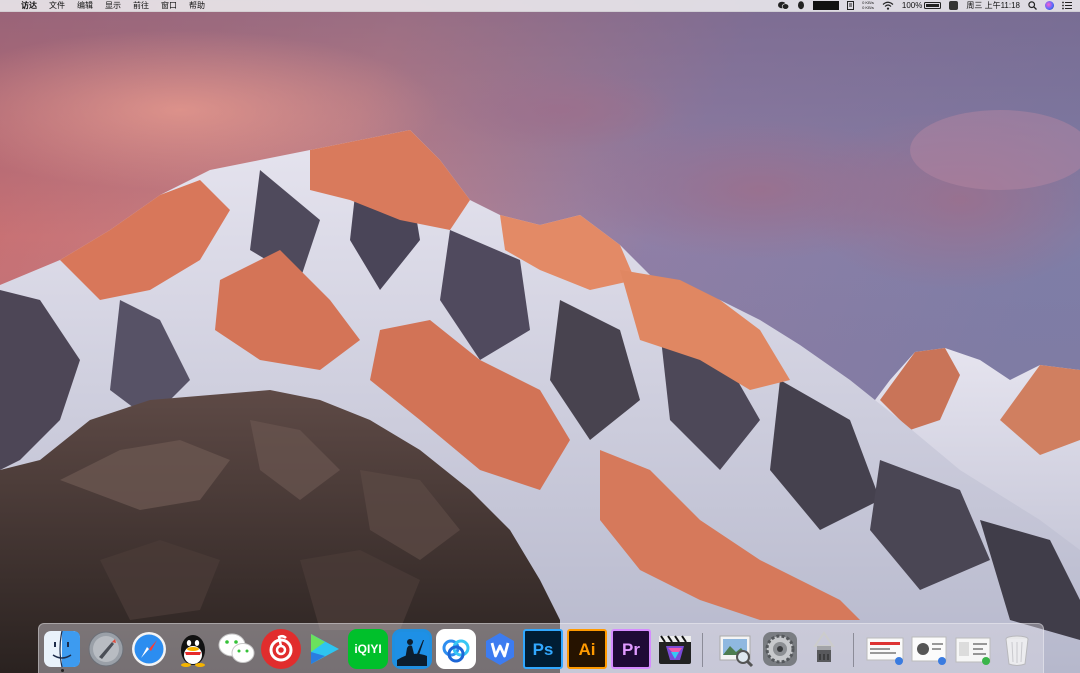 The height and width of the screenshot is (673, 1080). What do you see at coordinates (85, 6) in the screenshot?
I see `menu-edit: 编辑` at bounding box center [85, 6].